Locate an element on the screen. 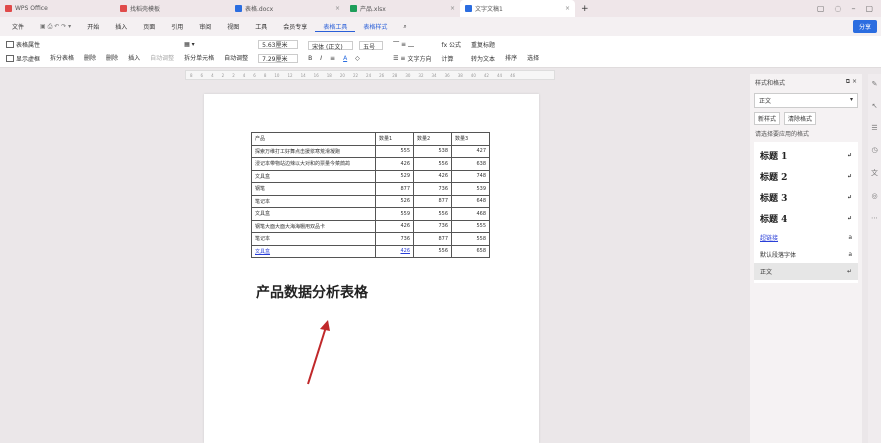 The height and width of the screenshot is (443, 881). column-width-field: 7.29厘米 is located at coordinates (278, 58).